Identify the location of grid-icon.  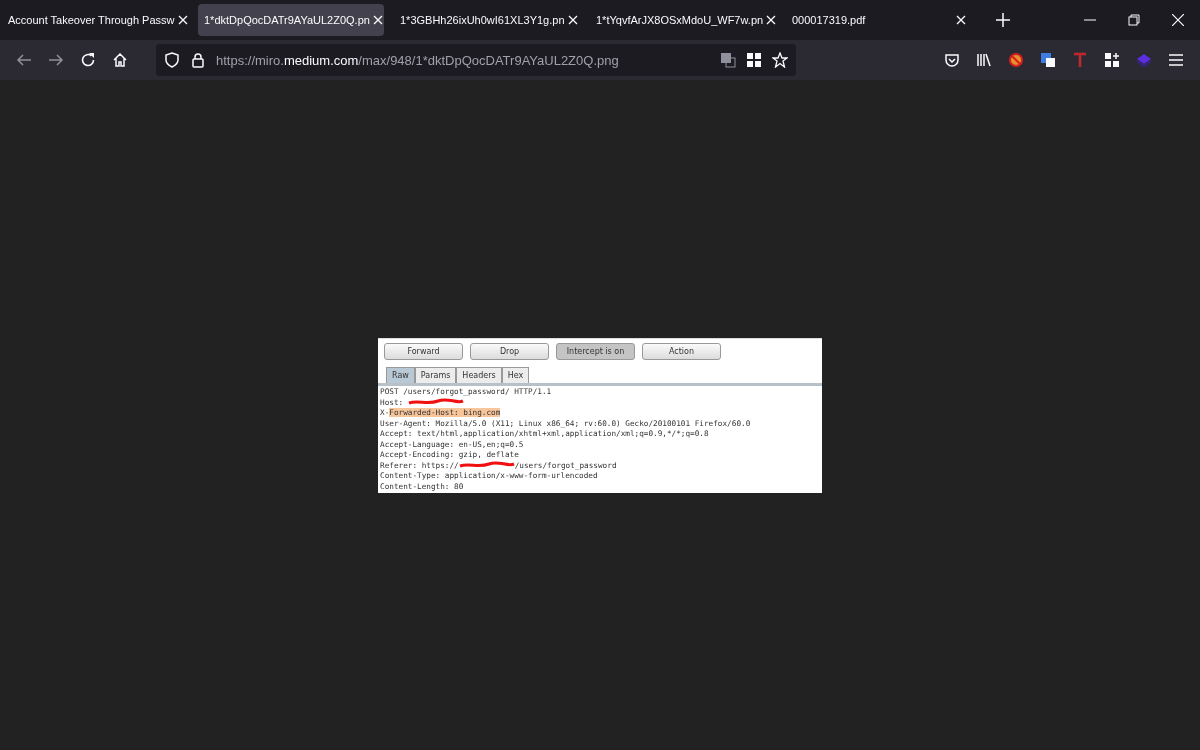
(754, 60).